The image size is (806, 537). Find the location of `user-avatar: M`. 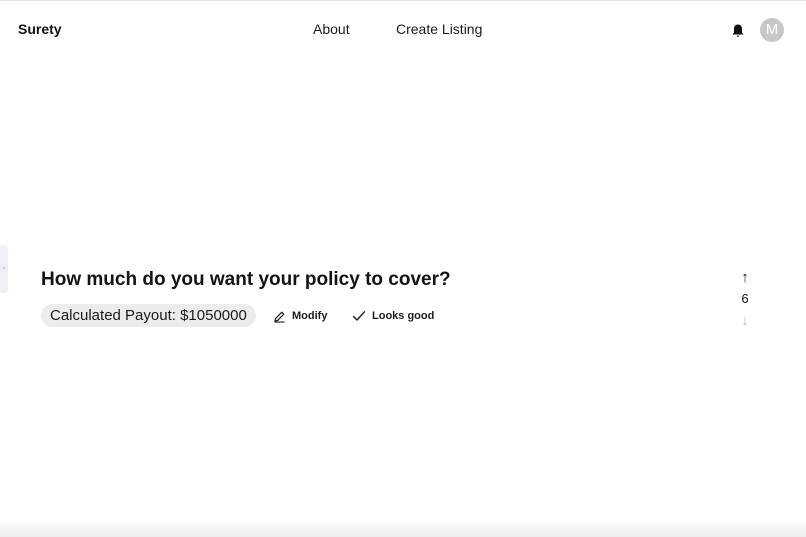

user-avatar: M is located at coordinates (772, 30).